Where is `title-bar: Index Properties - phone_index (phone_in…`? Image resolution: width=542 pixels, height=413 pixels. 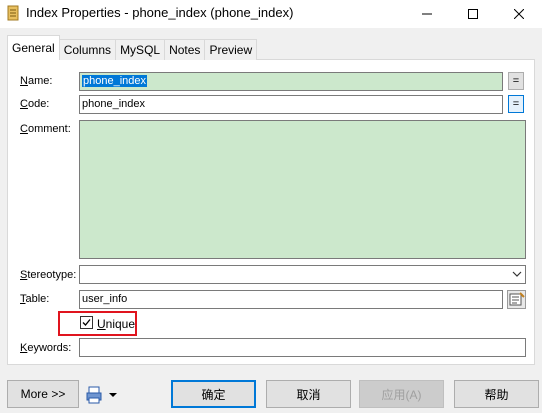
title-bar: Index Properties - phone_index (phone_in… is located at coordinates (271, 14).